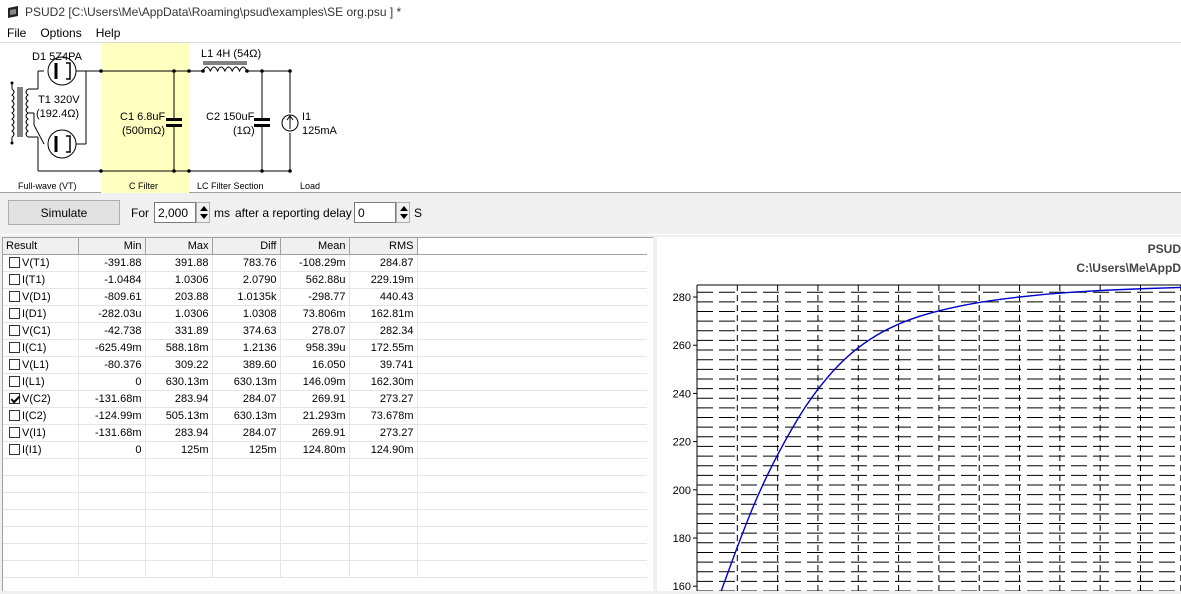 The width and height of the screenshot is (1181, 594). Describe the element at coordinates (143, 117) in the screenshot. I see `c1-label-1: C1 6.8uF` at that location.